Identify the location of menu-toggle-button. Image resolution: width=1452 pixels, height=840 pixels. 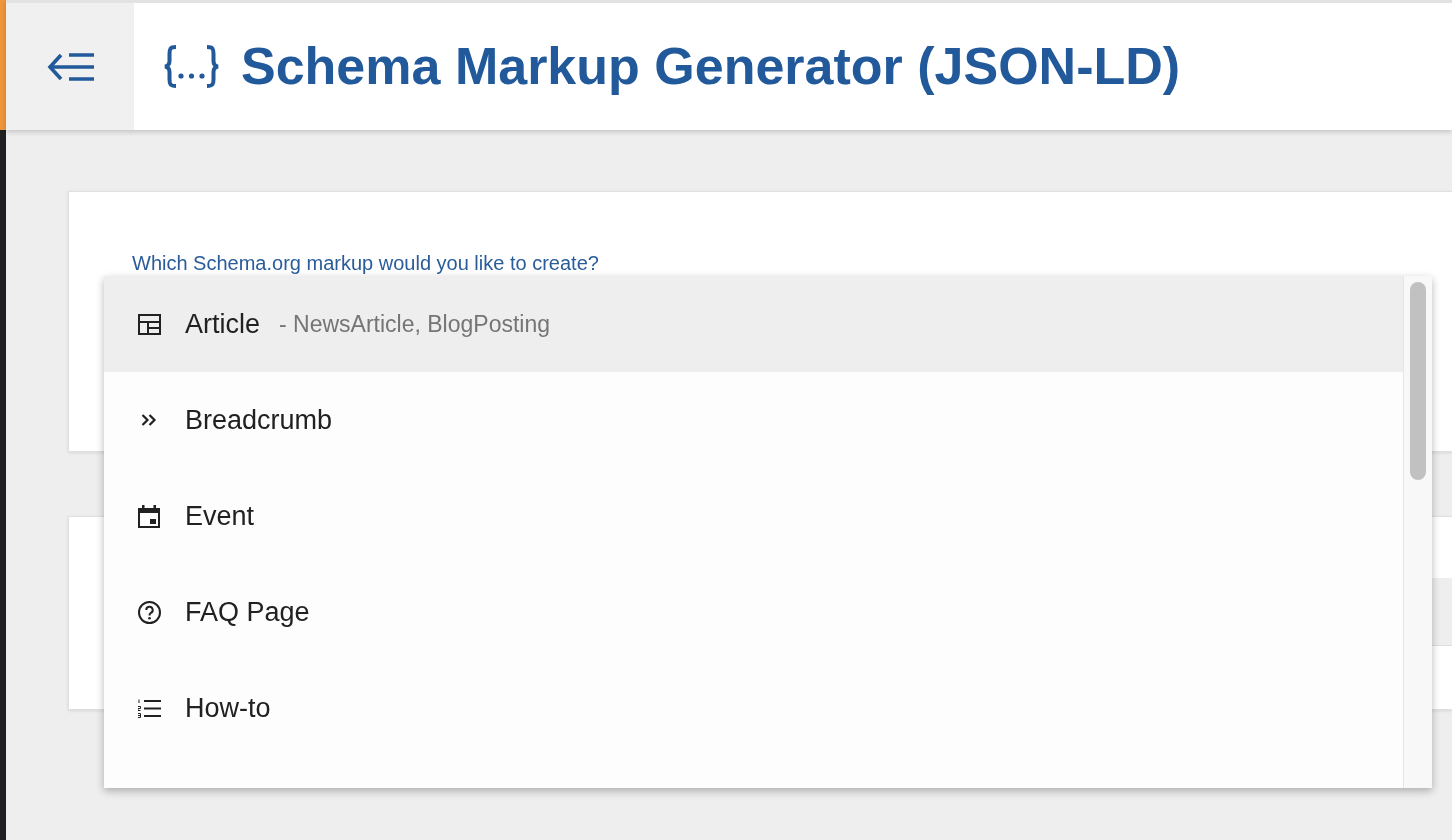
(70, 66).